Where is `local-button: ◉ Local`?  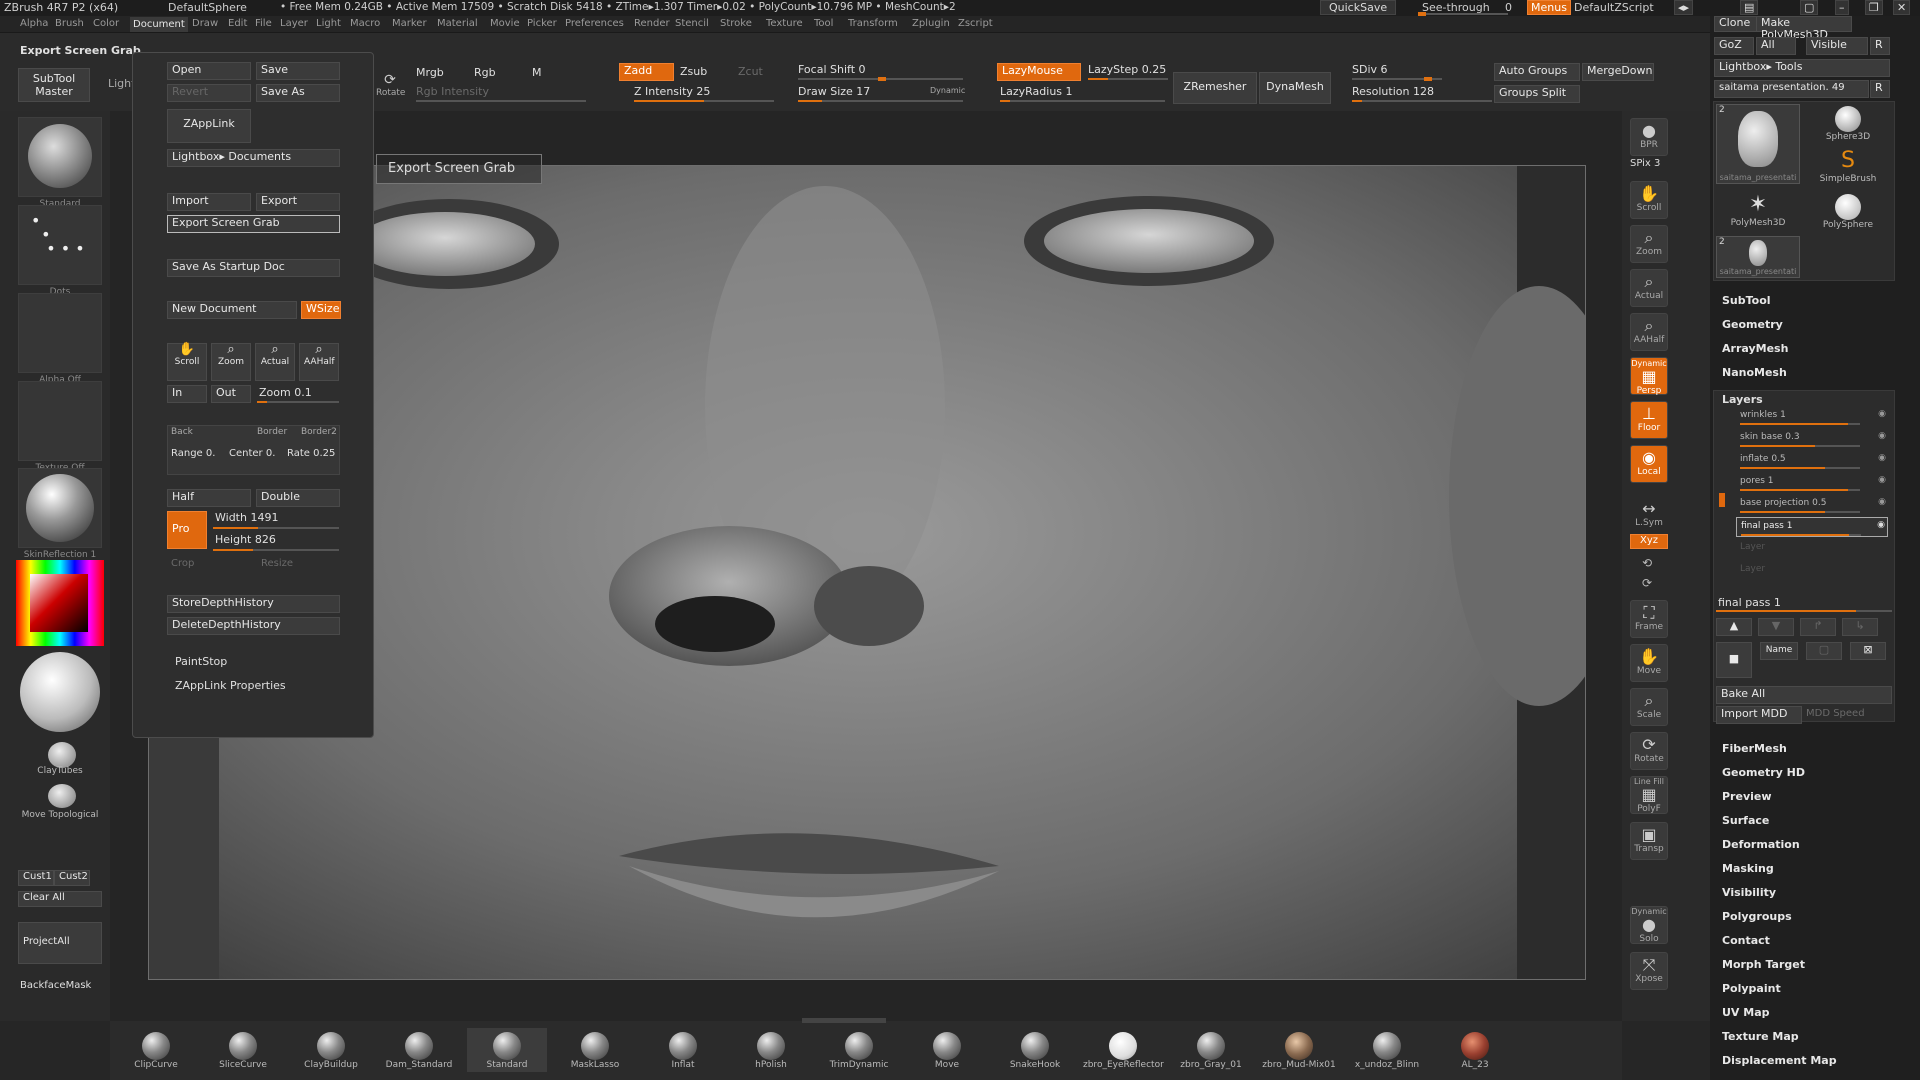 local-button: ◉ Local is located at coordinates (1649, 464).